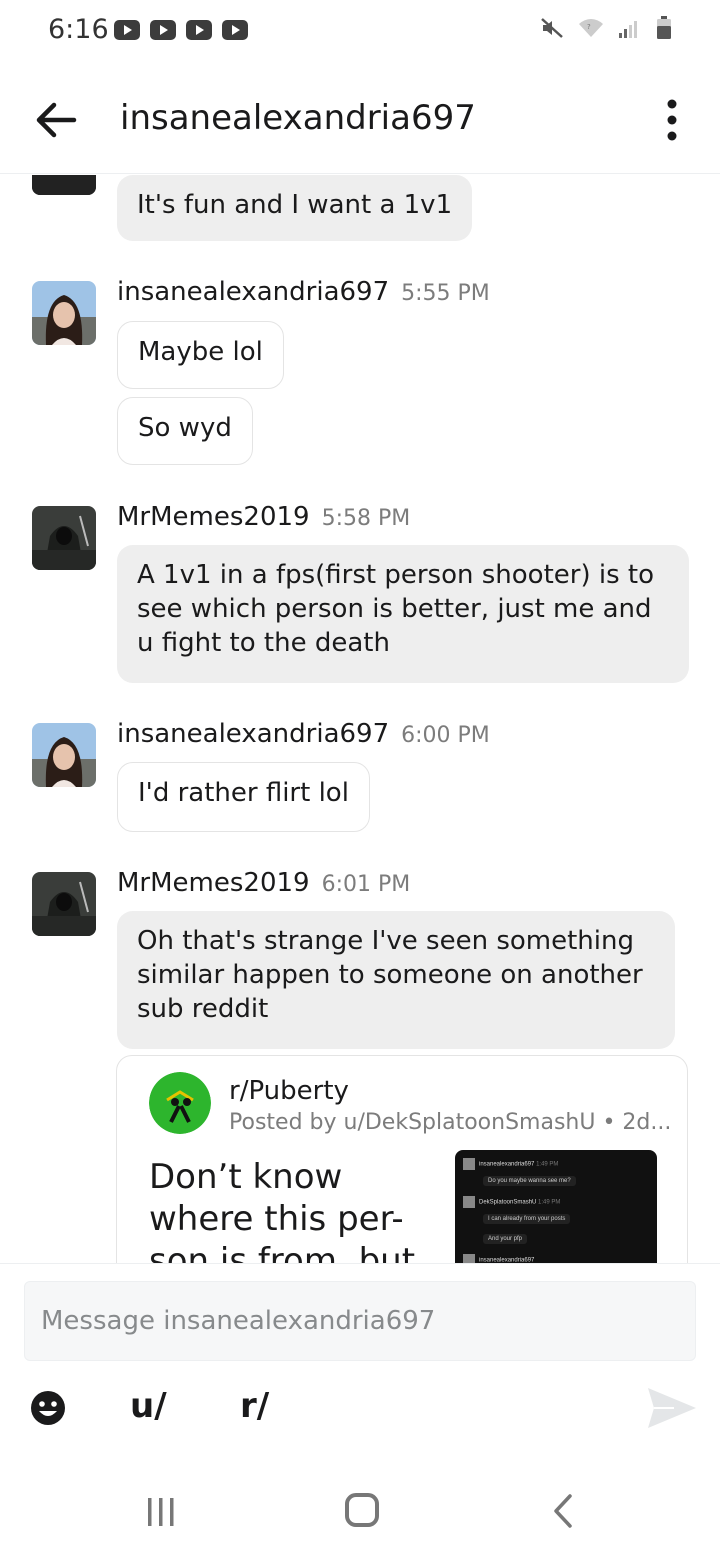 This screenshot has width=720, height=1560. What do you see at coordinates (508, 1202) in the screenshot?
I see `thumbnail-author: DekSplatoonSmashU` at bounding box center [508, 1202].